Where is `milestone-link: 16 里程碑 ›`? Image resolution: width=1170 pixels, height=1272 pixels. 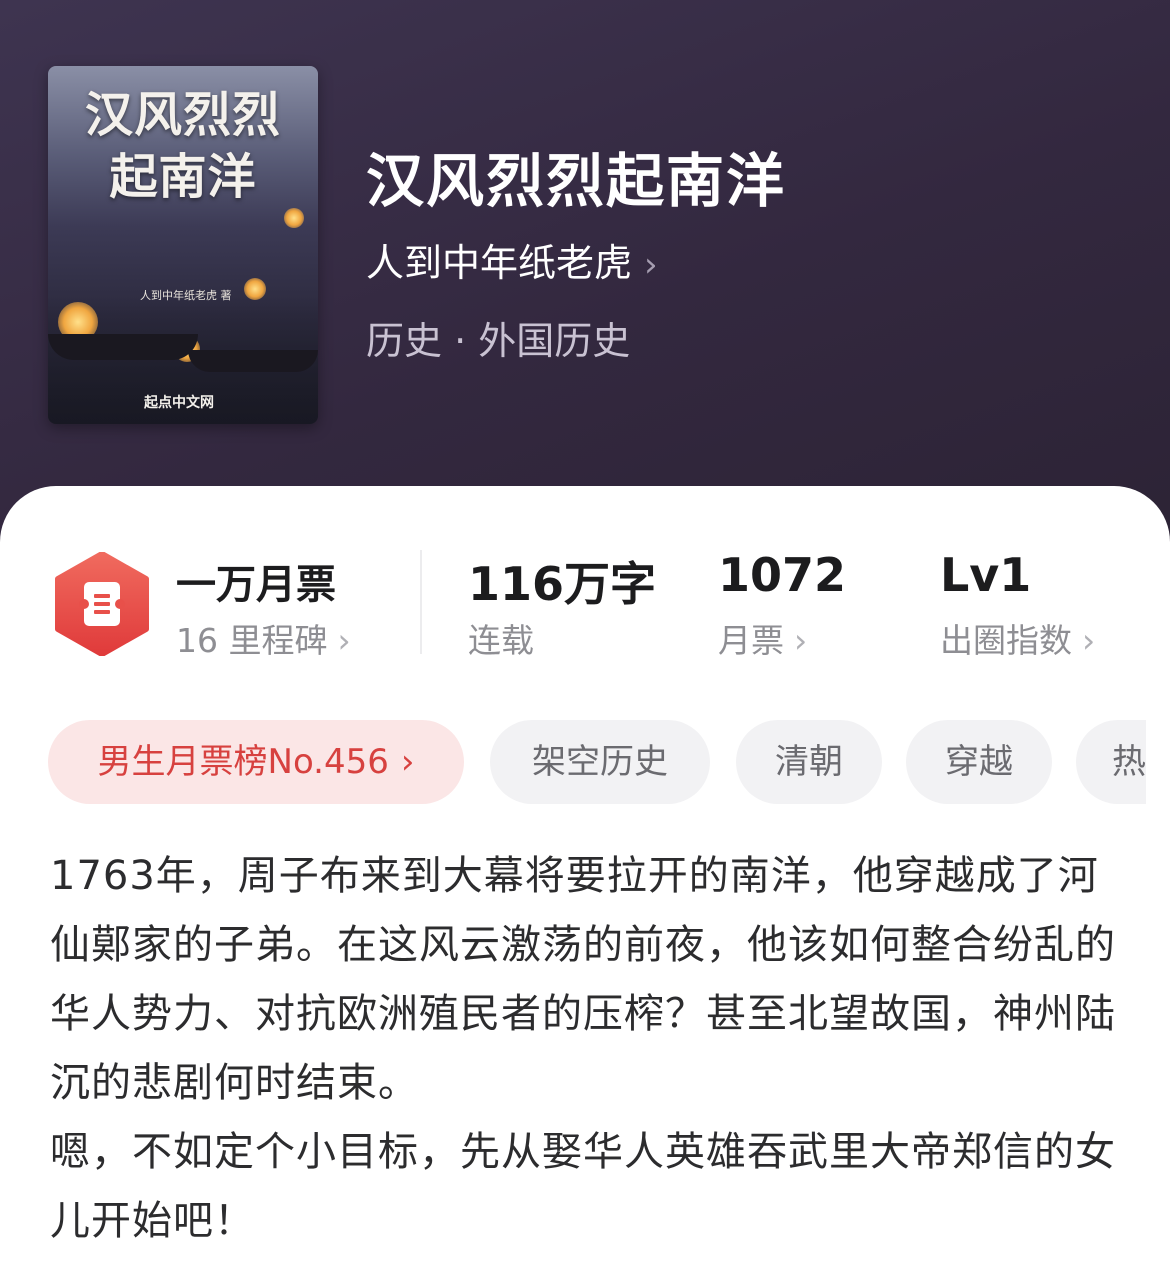
milestone-link: 16 里程碑 › is located at coordinates (263, 638).